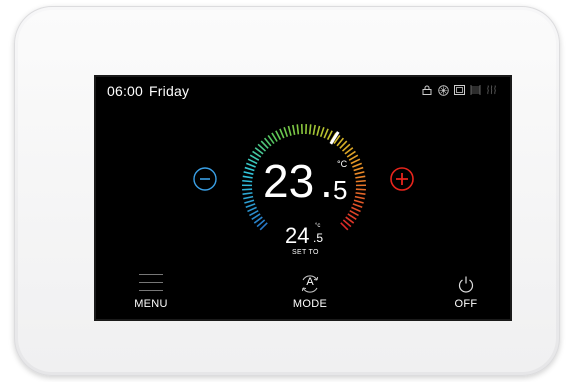 This screenshot has height=382, width=578. I want to click on current-temperature: 23 . 5 °C, so click(308, 181).